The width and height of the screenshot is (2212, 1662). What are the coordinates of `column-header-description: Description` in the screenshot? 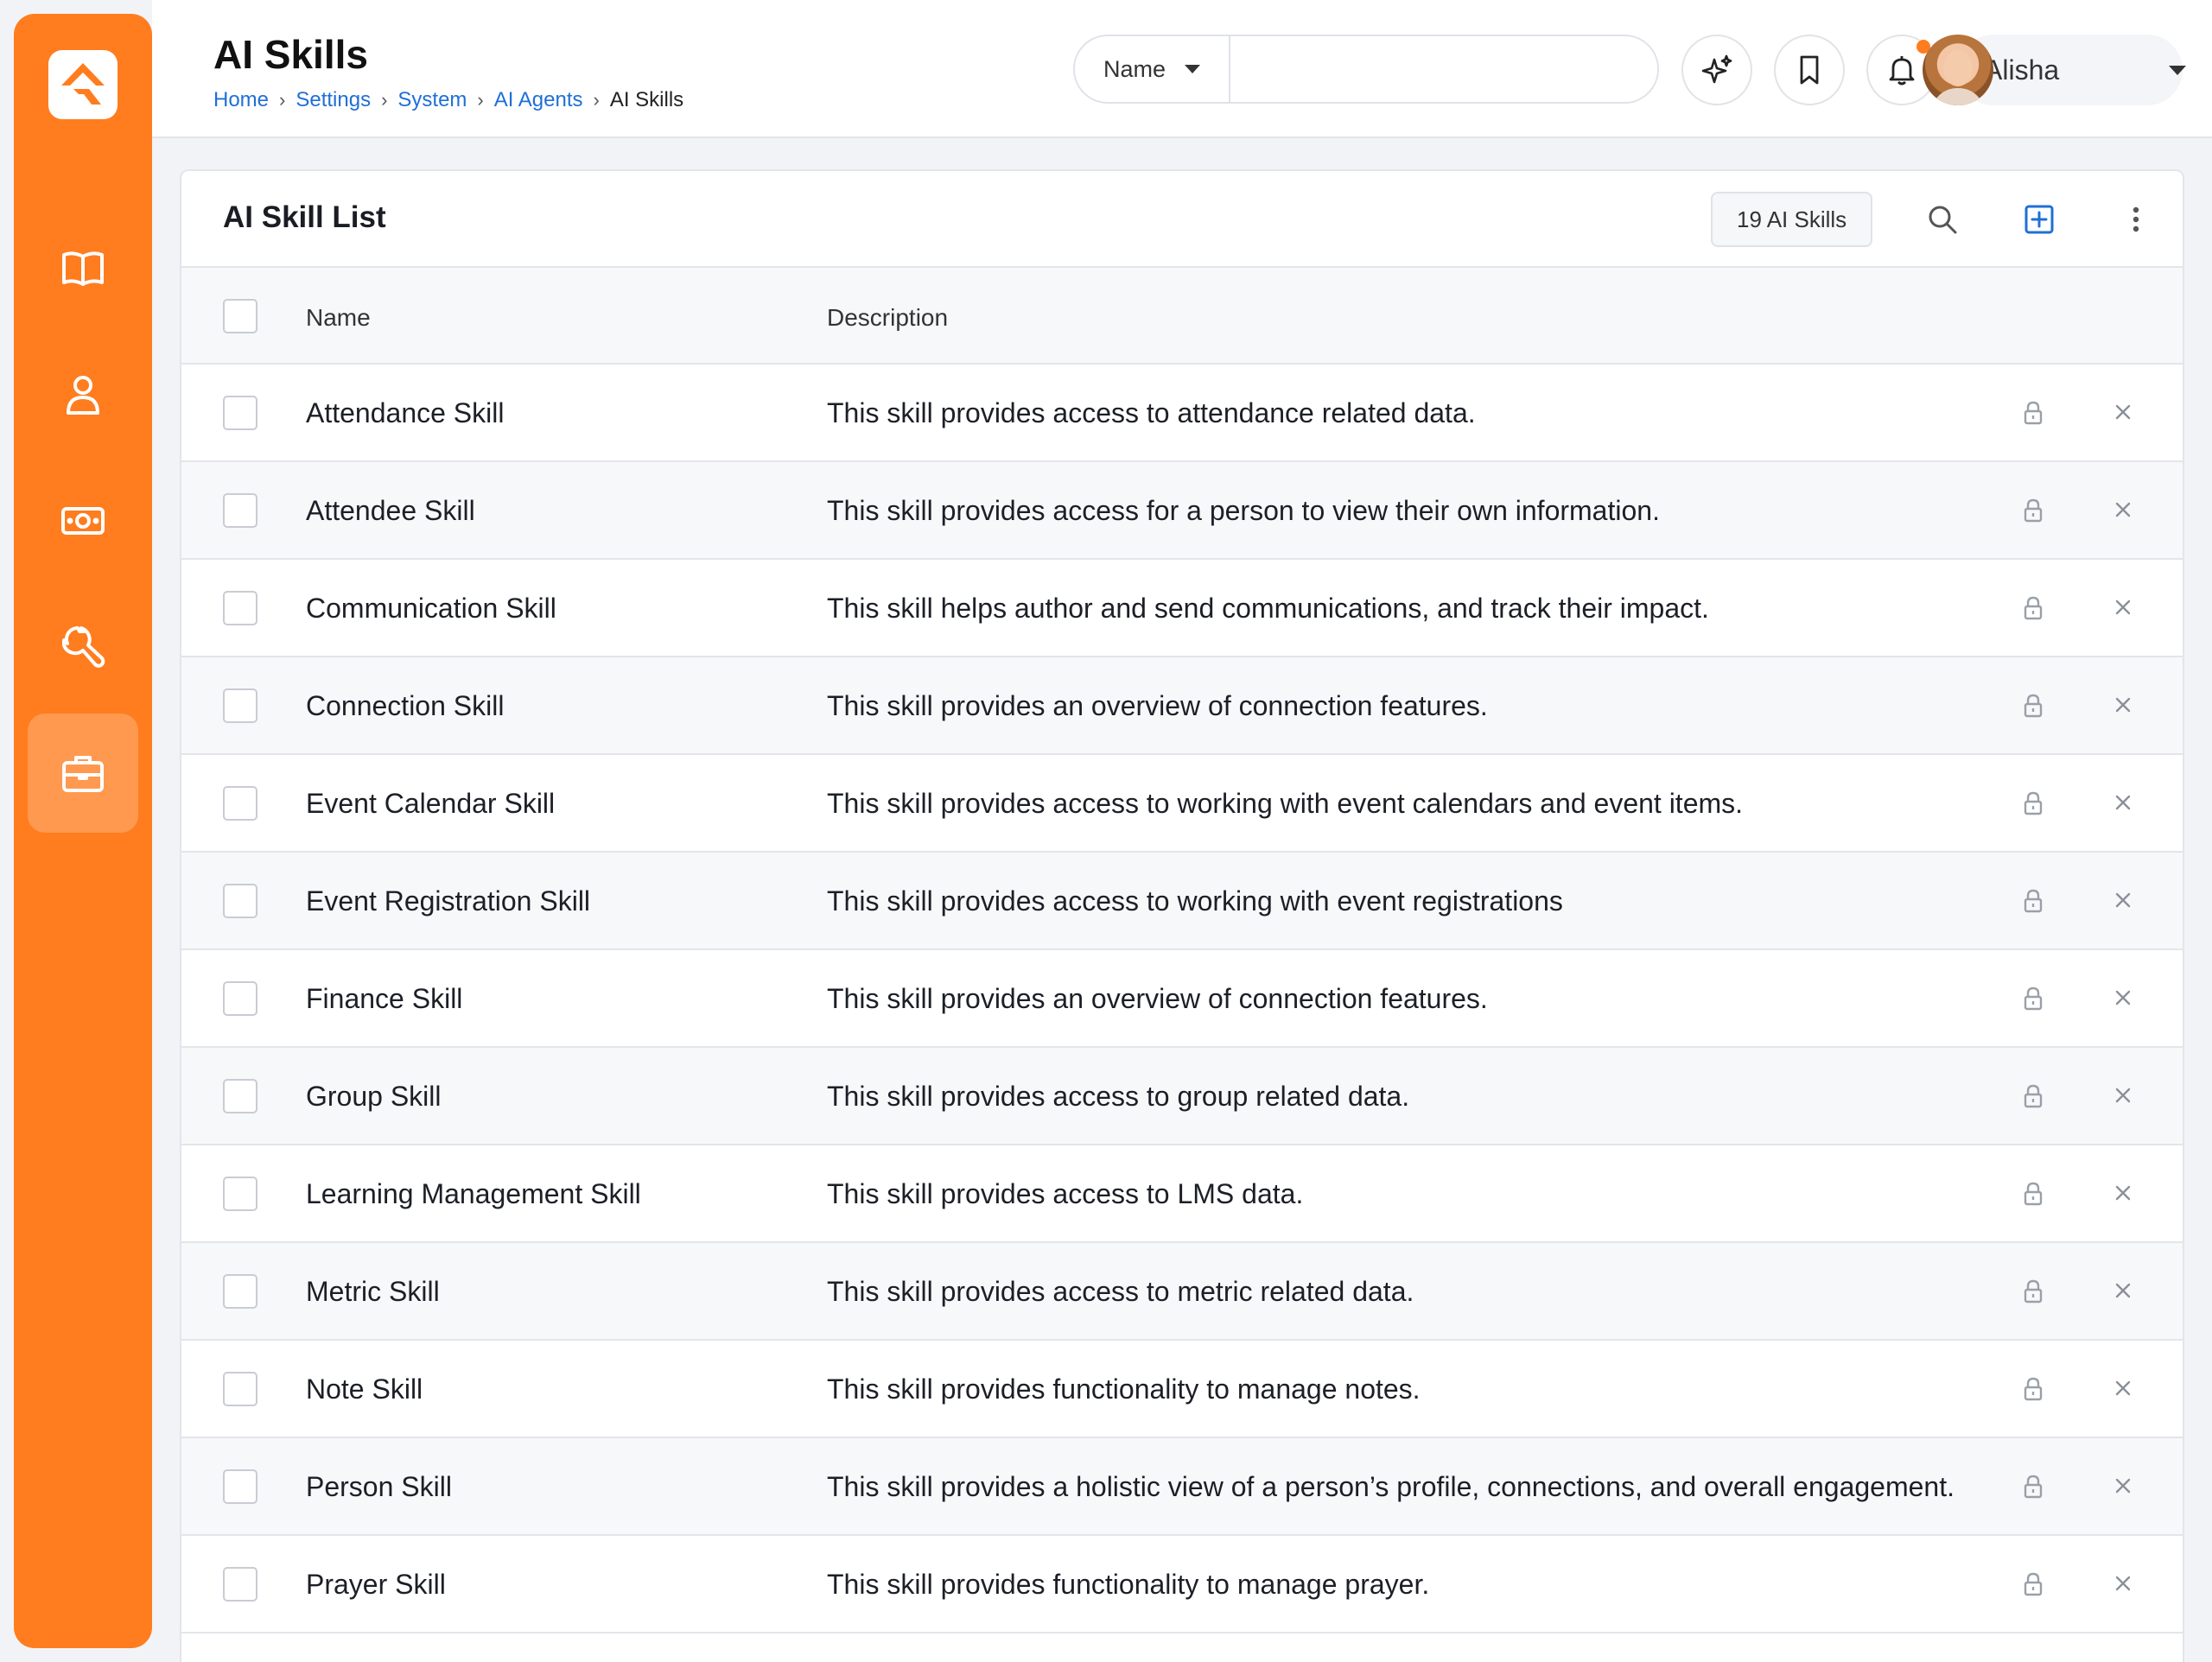 It's located at (887, 318).